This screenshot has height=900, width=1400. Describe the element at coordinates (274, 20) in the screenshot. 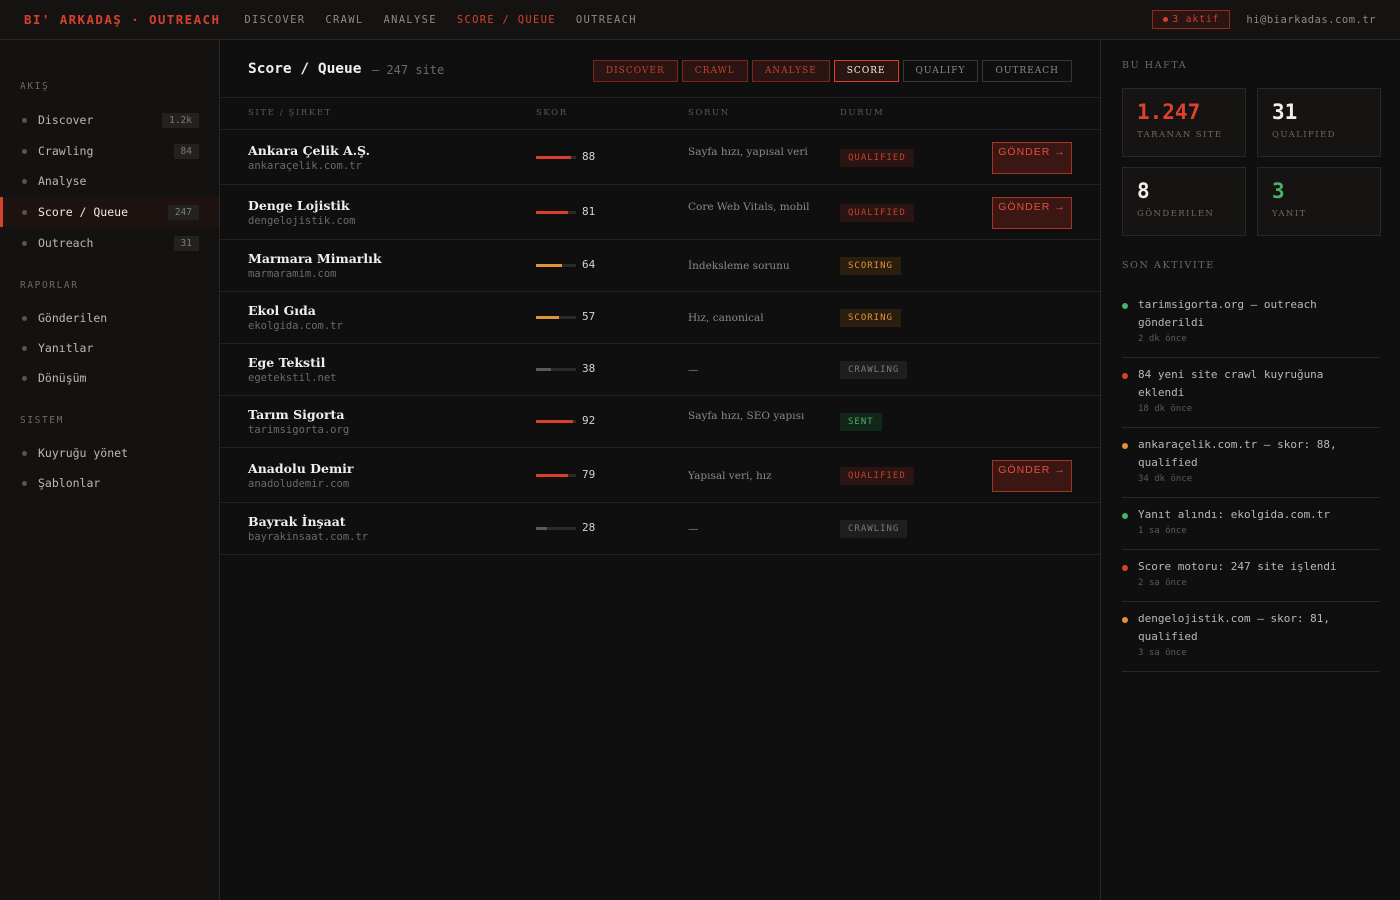

I see `topnav-discover: DISCOVER` at that location.